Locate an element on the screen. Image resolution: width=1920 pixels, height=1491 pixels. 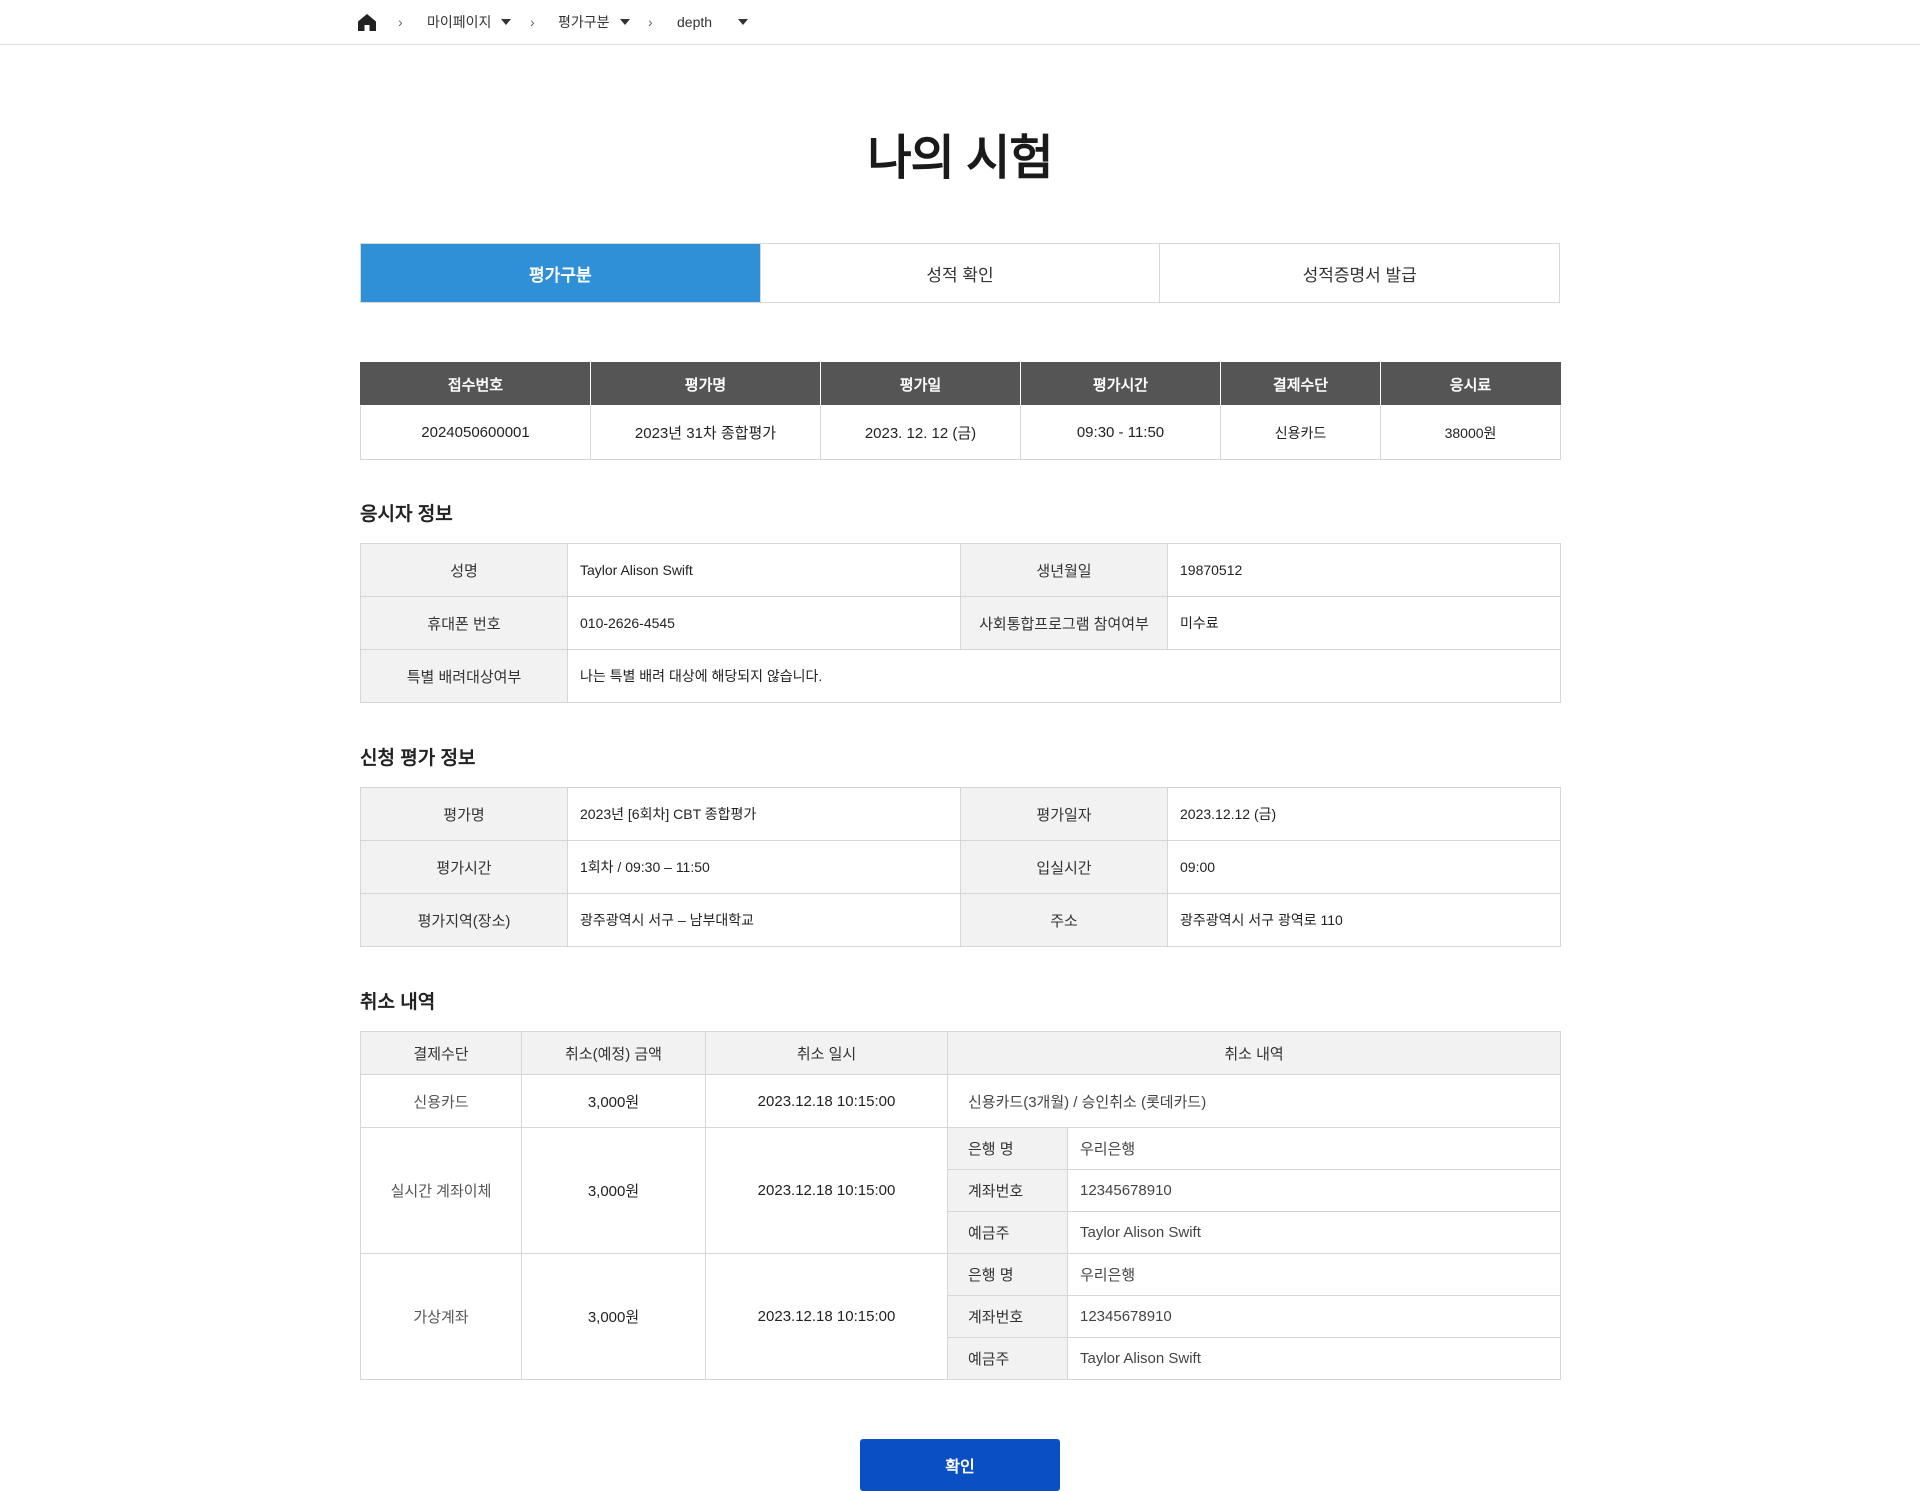
tab-bar: 평가구분 성적 확인 성적증명서 발급 is located at coordinates (960, 273).